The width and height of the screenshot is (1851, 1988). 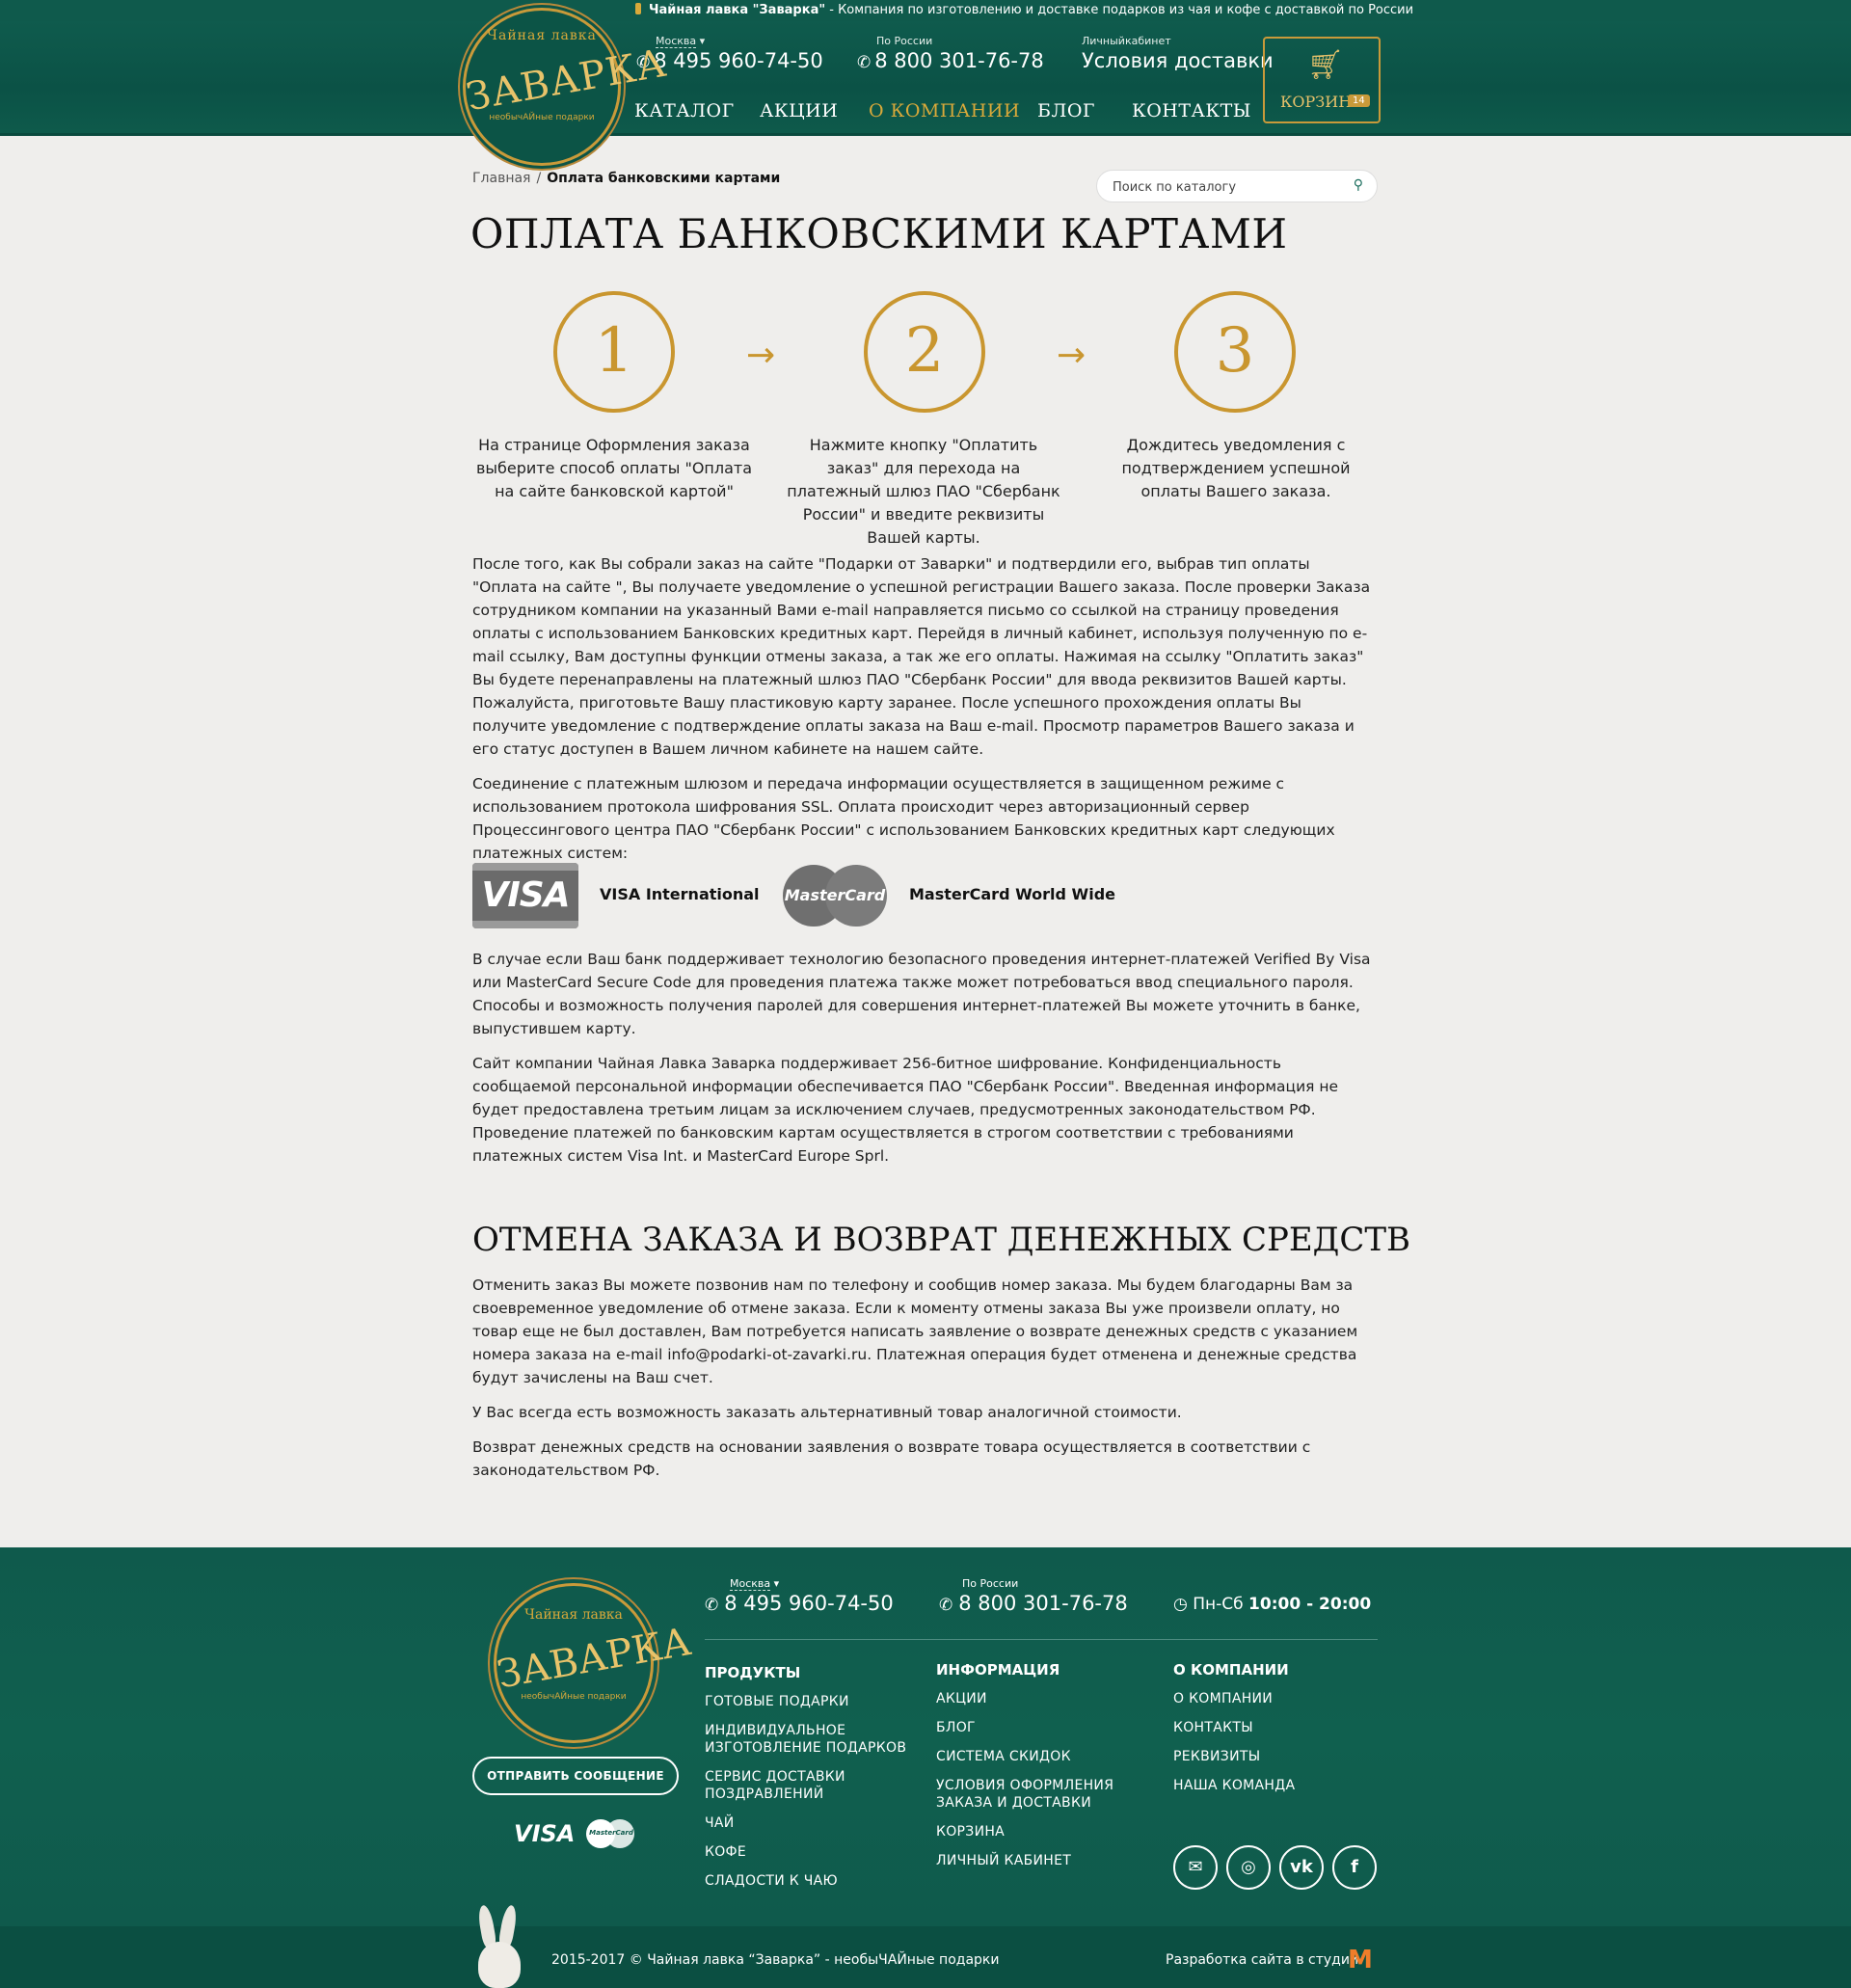 I want to click on footer-link: ГОТОВЫЕ ПОДАРКИ, so click(x=811, y=1701).